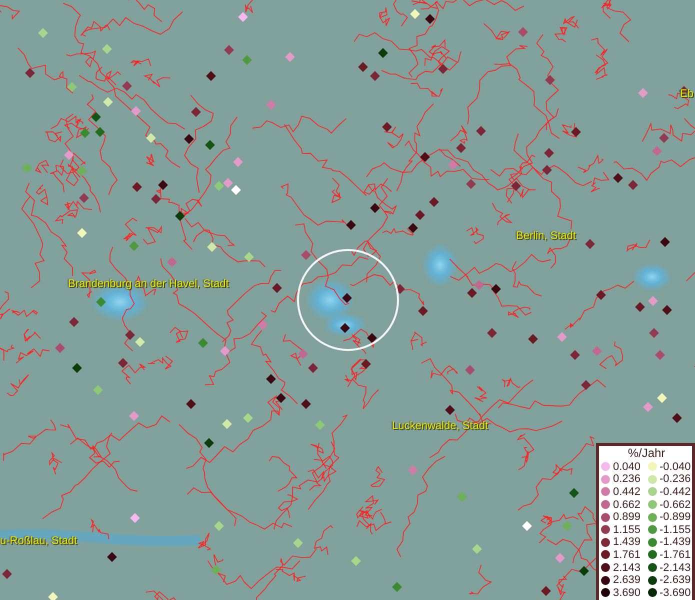 This screenshot has width=695, height=600. I want to click on legend-value: 1.439, so click(627, 542).